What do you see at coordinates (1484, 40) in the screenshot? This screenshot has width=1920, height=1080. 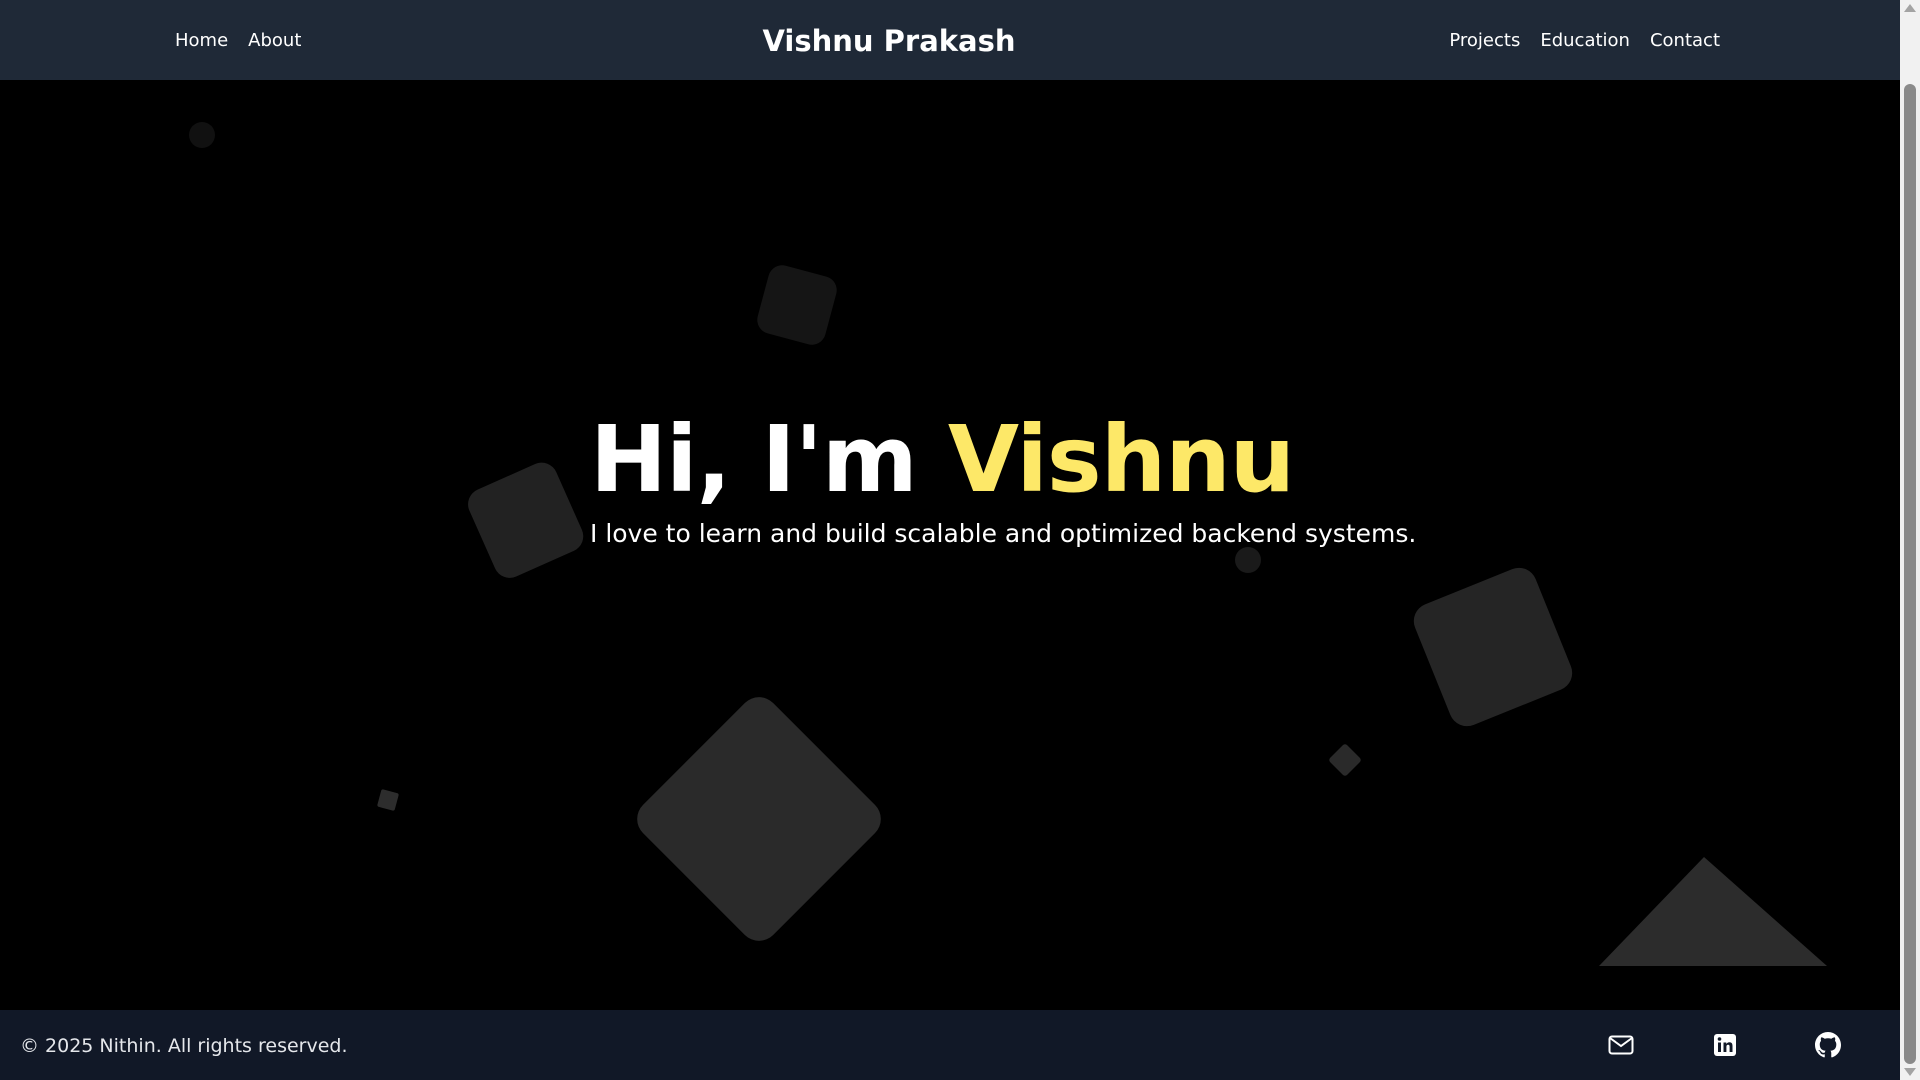 I see `nav-link-projects: Projects` at bounding box center [1484, 40].